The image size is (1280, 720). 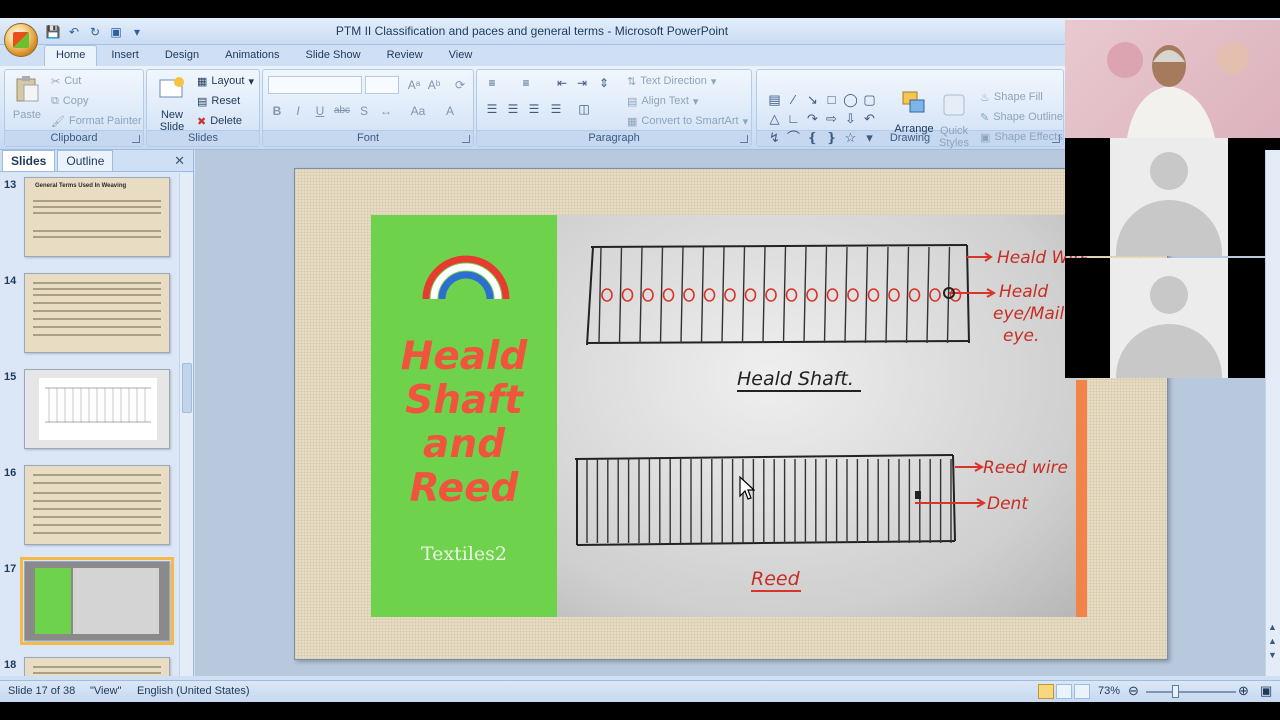 I want to click on slide-show-view-icon, so click(x=1082, y=691).